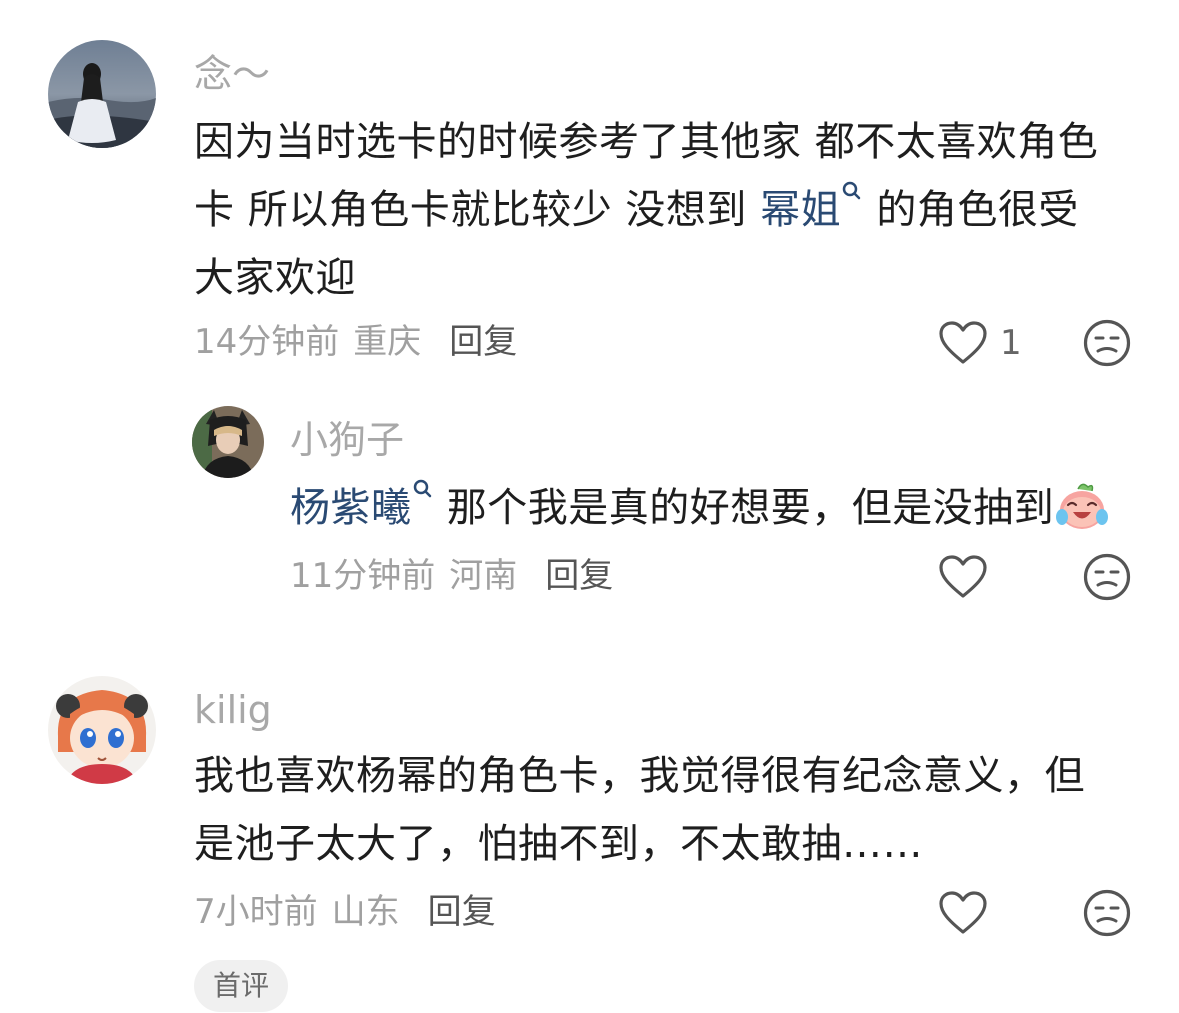 This screenshot has width=1179, height=1013. Describe the element at coordinates (365, 912) in the screenshot. I see `comment-location: 山东` at that location.